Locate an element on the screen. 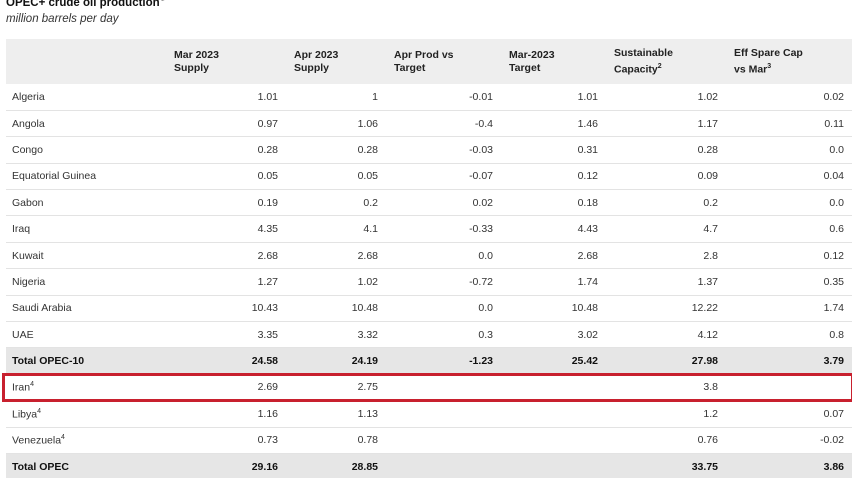 The width and height of the screenshot is (852, 478). row-label-text: Total OPEC-10 is located at coordinates (48, 361).